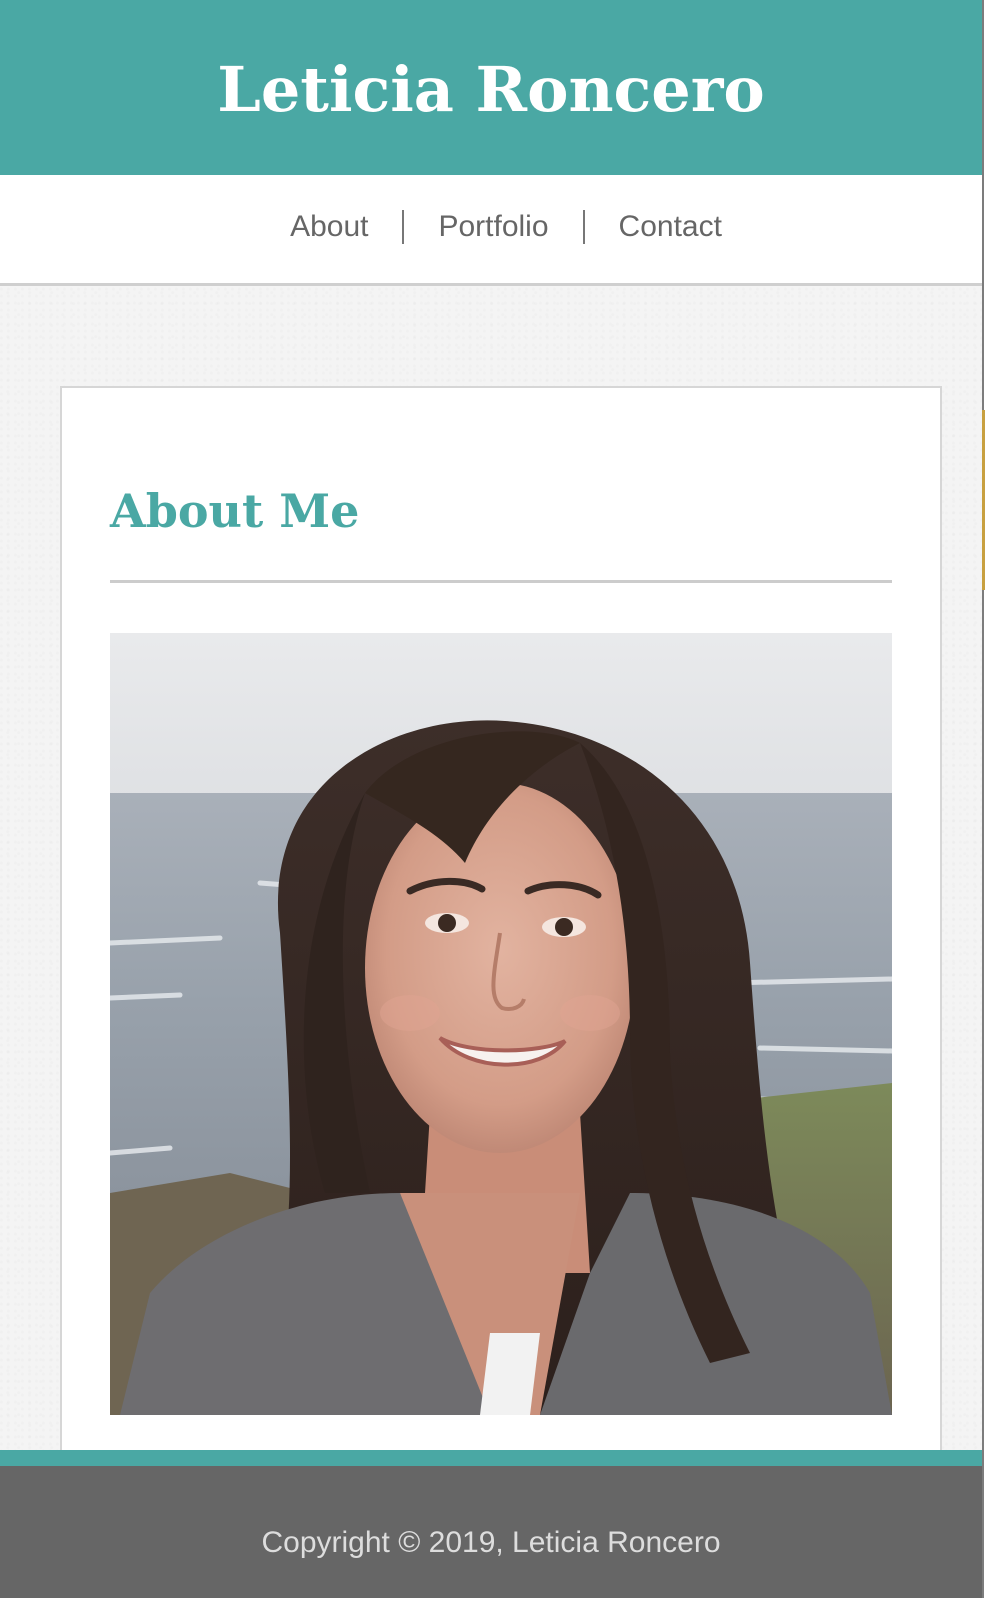  Describe the element at coordinates (501, 581) in the screenshot. I see `heading-divider` at that location.